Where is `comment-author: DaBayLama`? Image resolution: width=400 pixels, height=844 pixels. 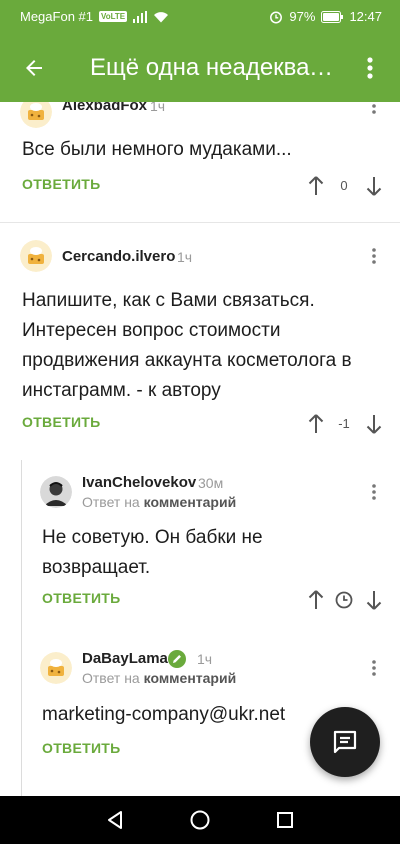
comment-author: DaBayLama is located at coordinates (125, 658).